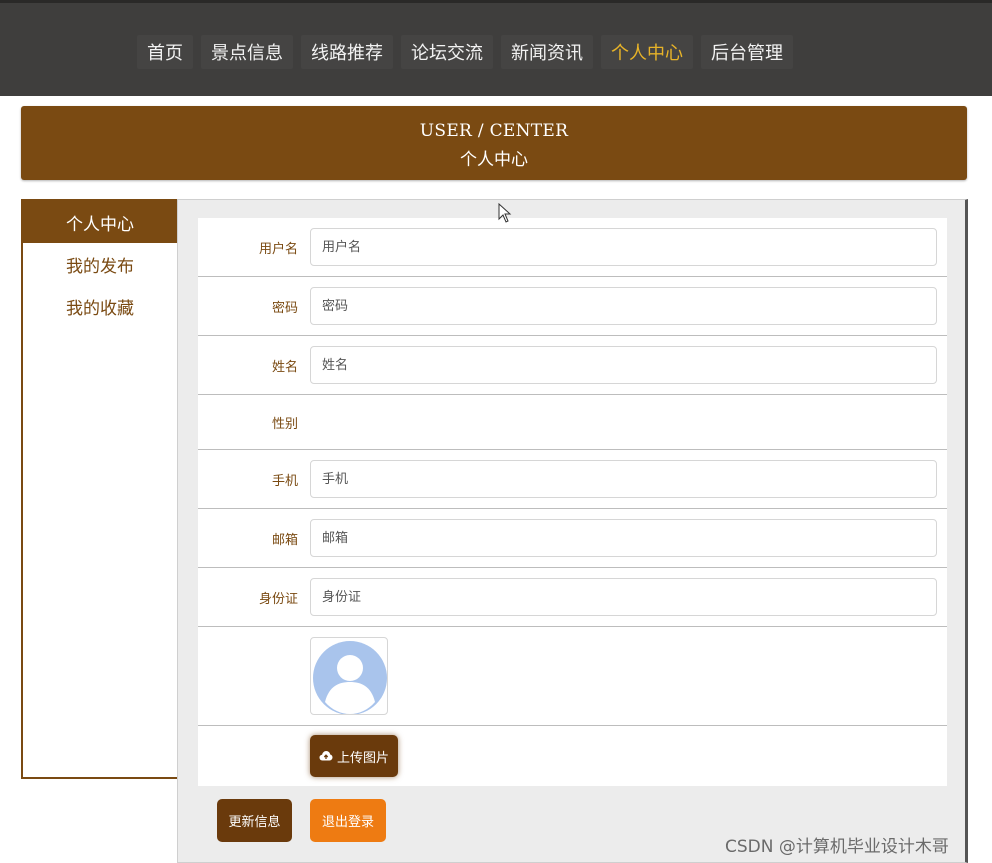  Describe the element at coordinates (284, 540) in the screenshot. I see `email-label: 邮箱` at that location.